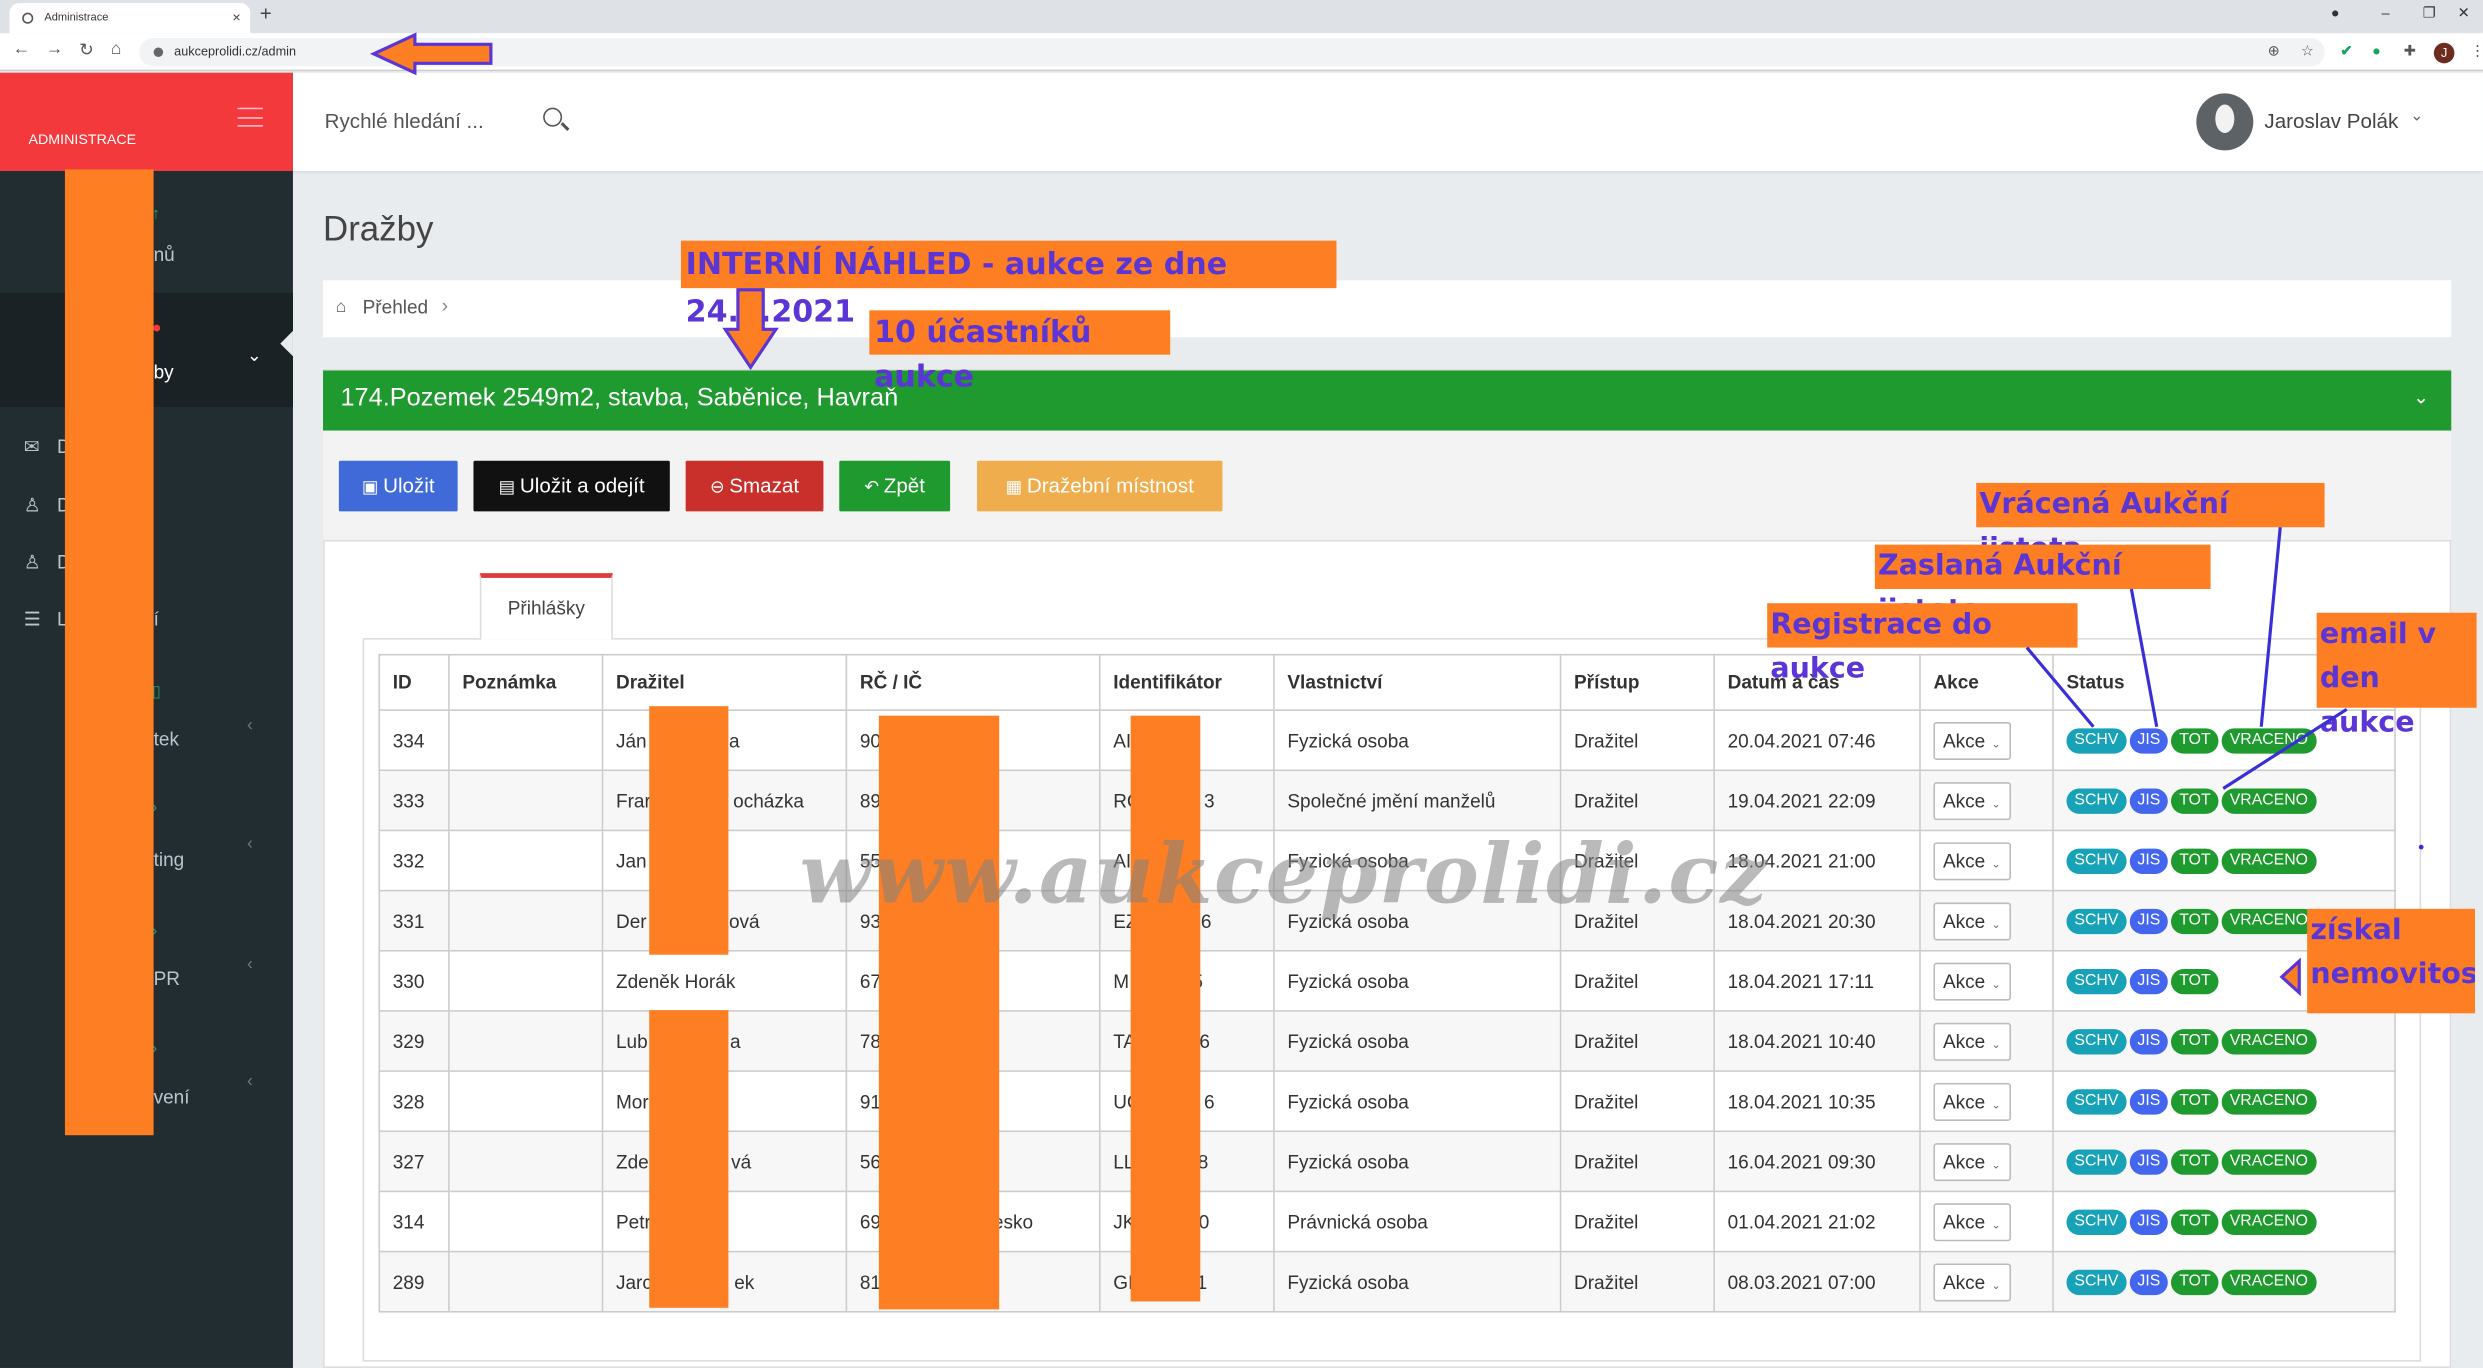 This screenshot has height=1368, width=2483. I want to click on marker-dot, so click(2421, 847).